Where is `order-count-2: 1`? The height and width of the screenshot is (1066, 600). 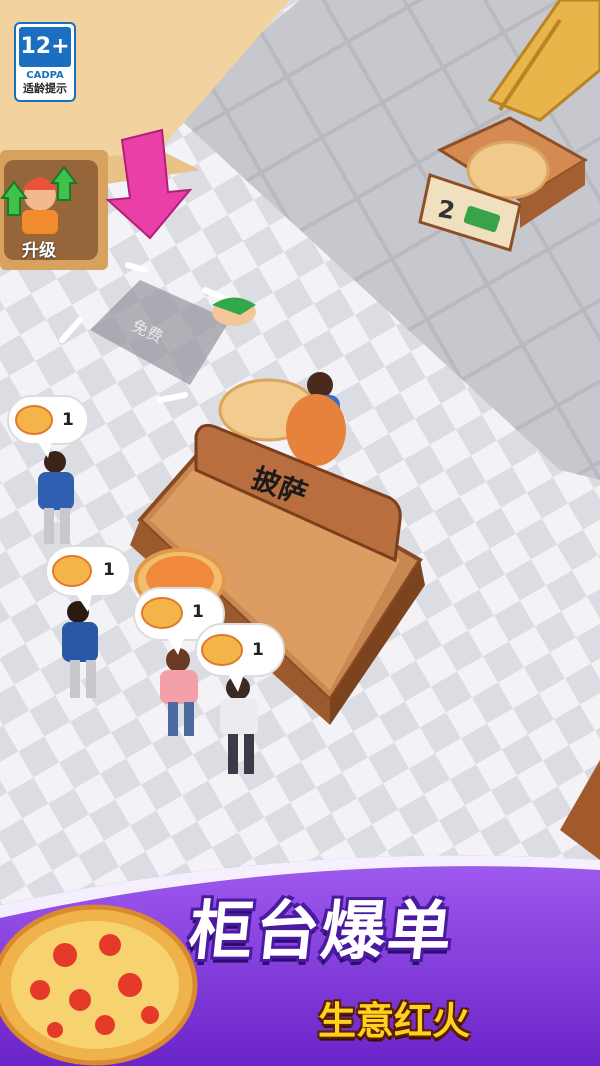 order-count-2: 1 is located at coordinates (109, 570).